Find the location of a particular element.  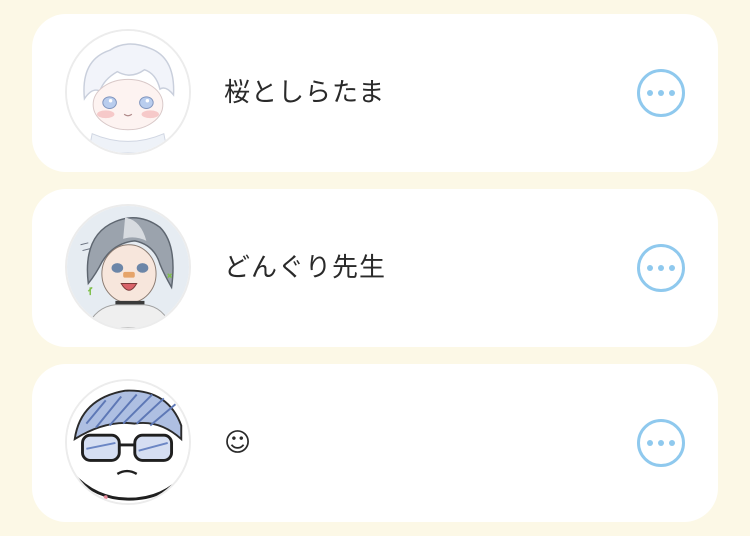

user-name: どんぐり先生 is located at coordinates (305, 268).